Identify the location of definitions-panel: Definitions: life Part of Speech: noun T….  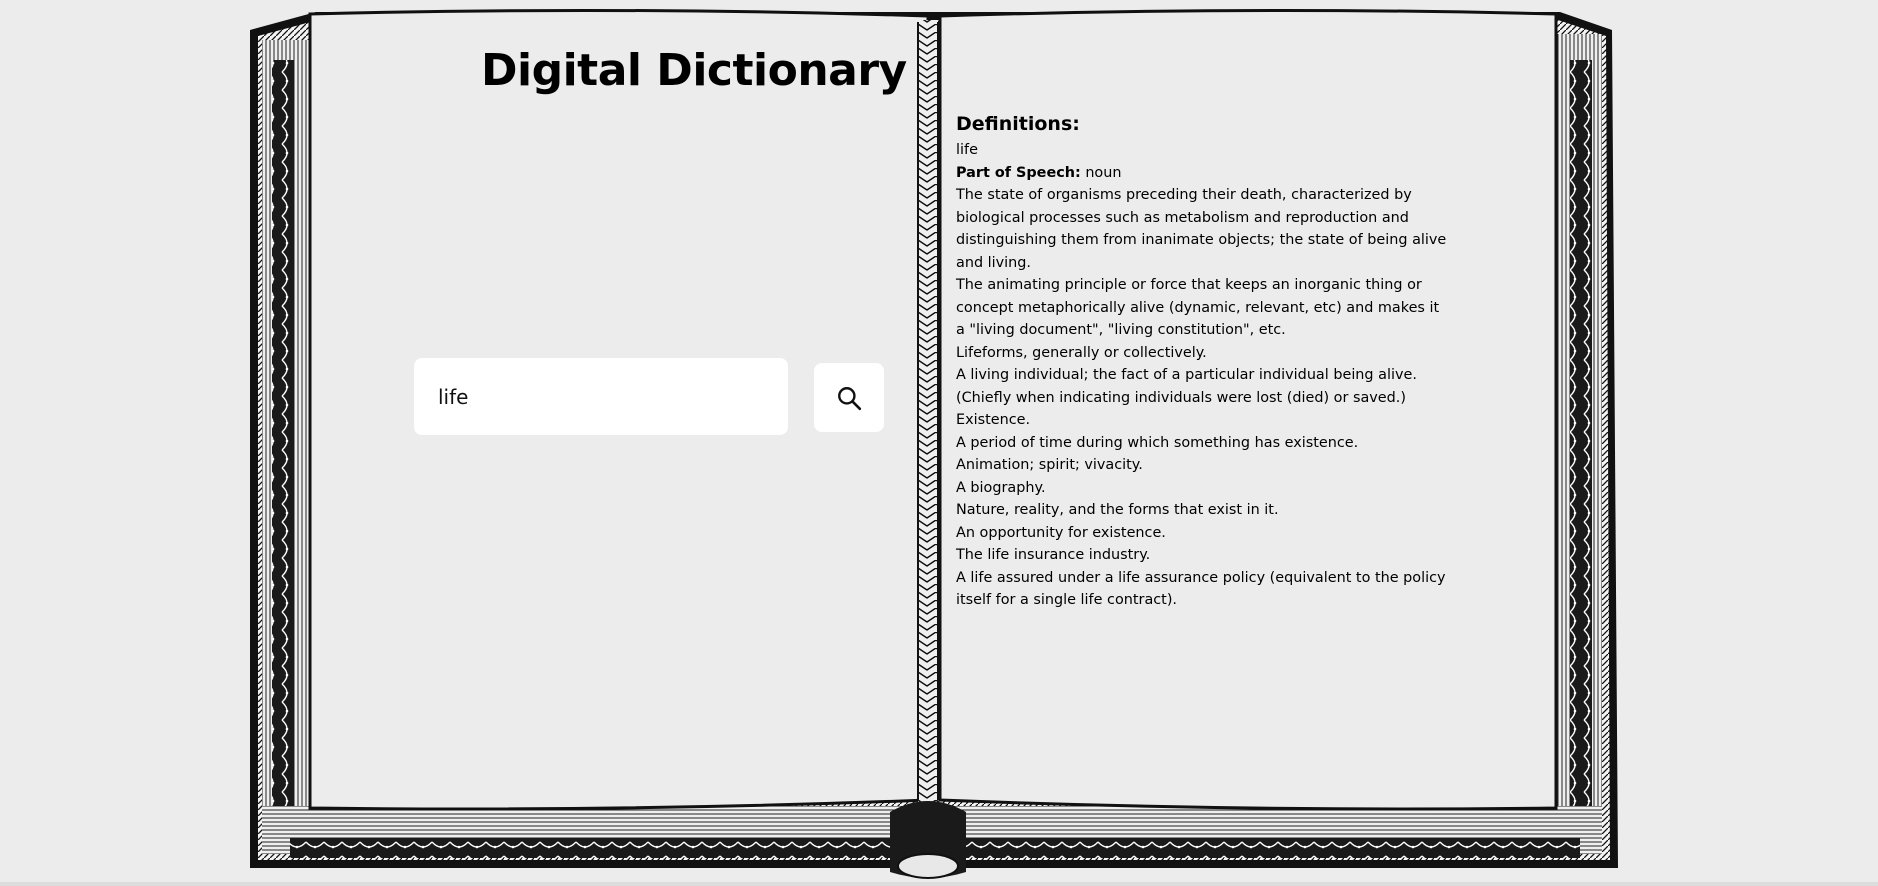
(1203, 361).